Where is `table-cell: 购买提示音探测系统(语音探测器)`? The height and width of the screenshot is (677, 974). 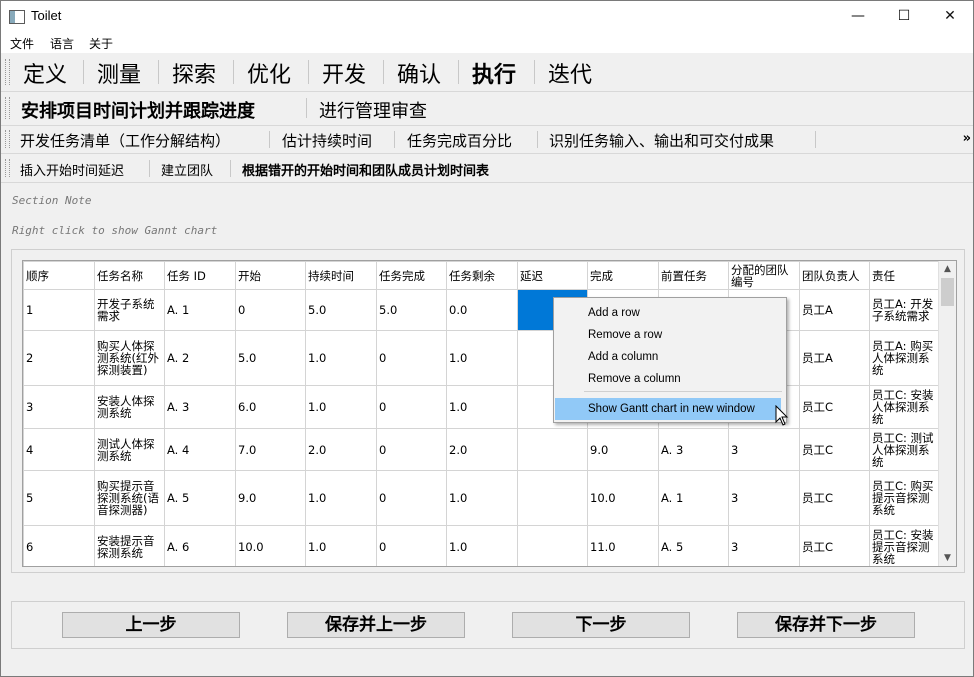
table-cell: 购买提示音探测系统(语音探测器) is located at coordinates (129, 498).